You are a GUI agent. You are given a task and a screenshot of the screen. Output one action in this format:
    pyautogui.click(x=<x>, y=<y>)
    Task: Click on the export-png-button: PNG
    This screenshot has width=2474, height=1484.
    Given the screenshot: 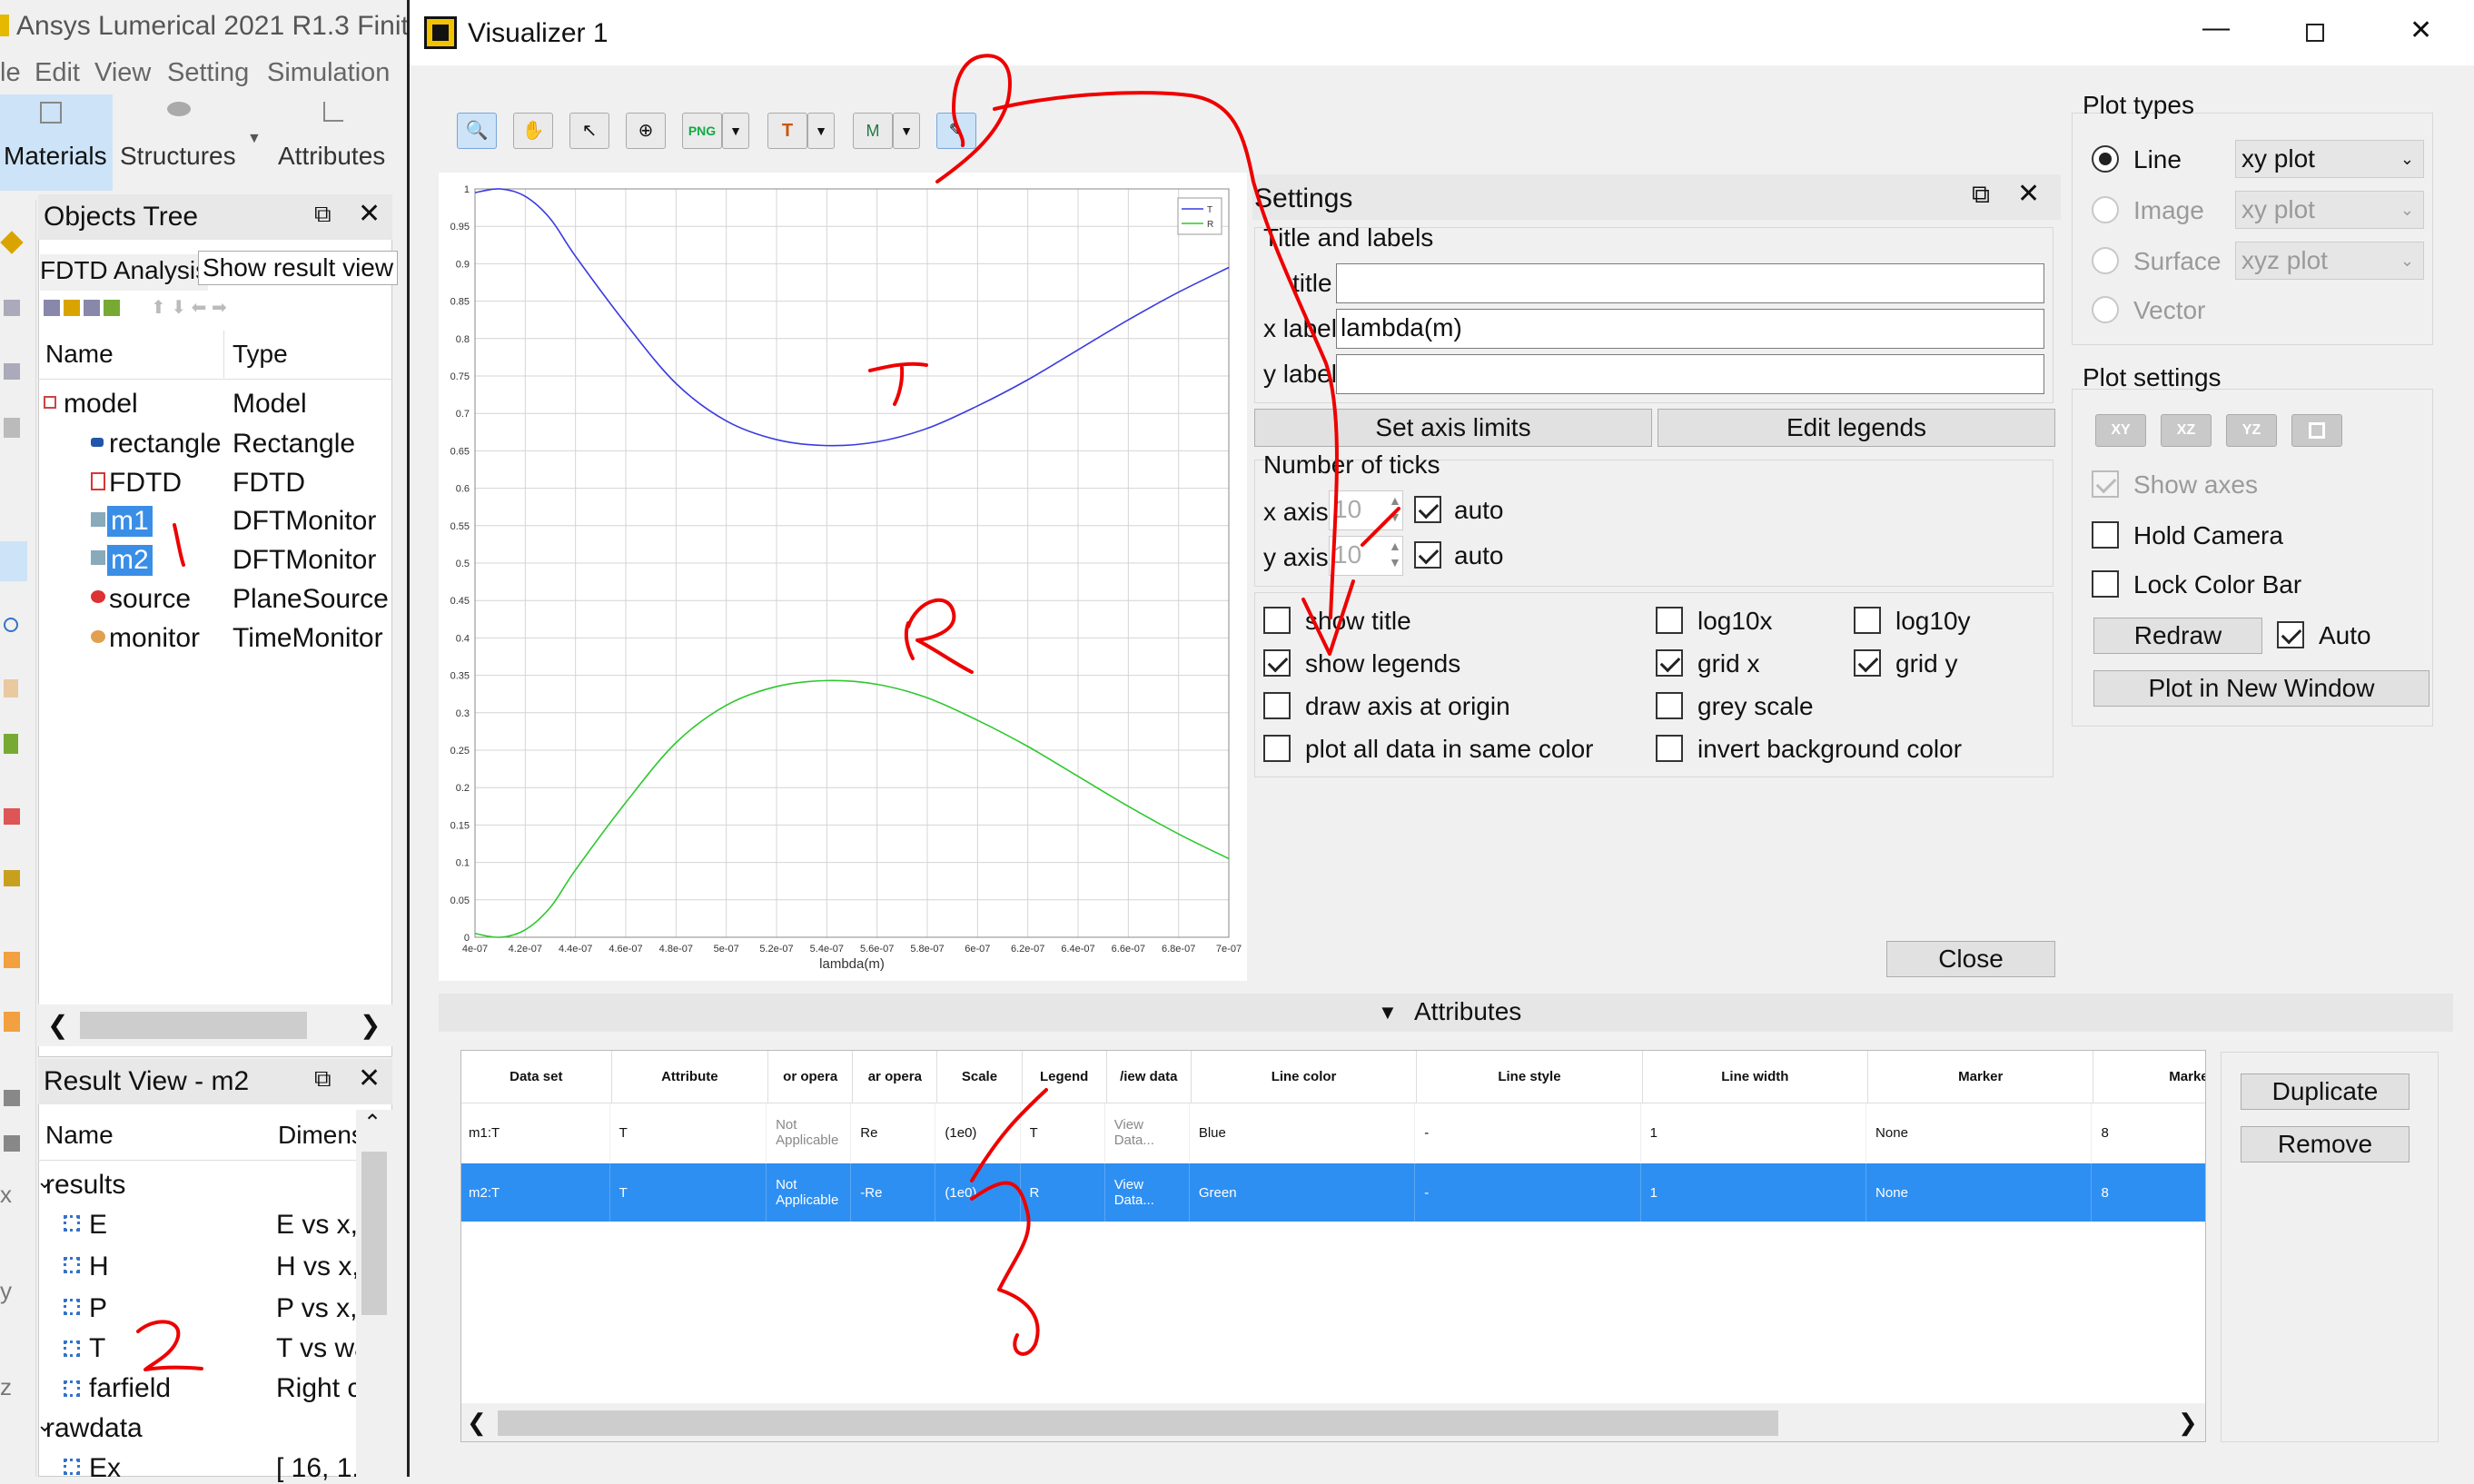 What is the action you would take?
    pyautogui.click(x=702, y=131)
    